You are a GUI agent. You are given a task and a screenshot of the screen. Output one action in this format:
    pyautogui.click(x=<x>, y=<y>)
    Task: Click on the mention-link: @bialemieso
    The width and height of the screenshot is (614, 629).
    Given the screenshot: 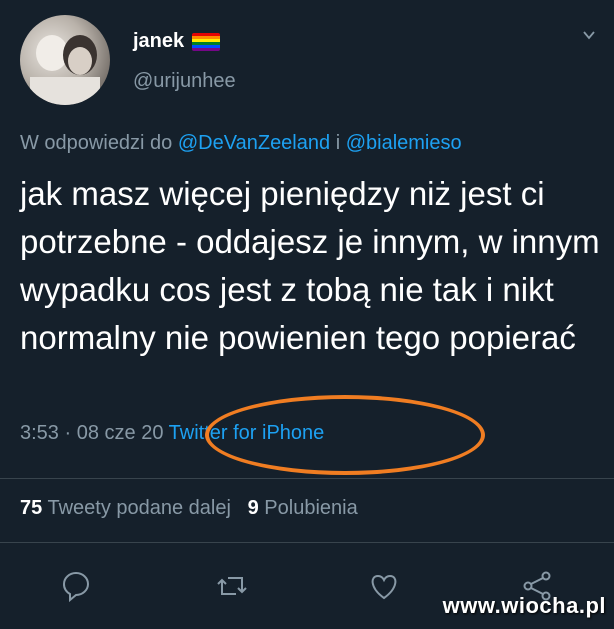 What is the action you would take?
    pyautogui.click(x=404, y=143)
    